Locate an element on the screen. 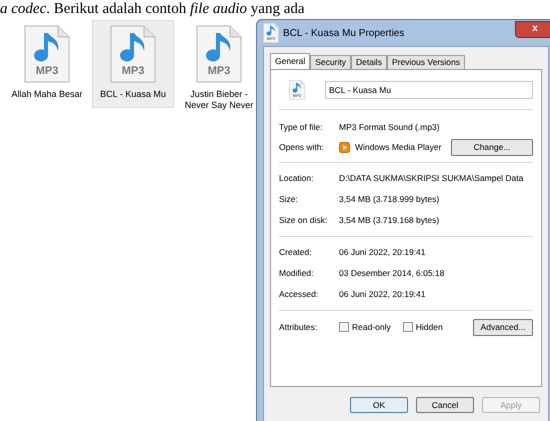 The width and height of the screenshot is (550, 421). close-button: x is located at coordinates (532, 29).